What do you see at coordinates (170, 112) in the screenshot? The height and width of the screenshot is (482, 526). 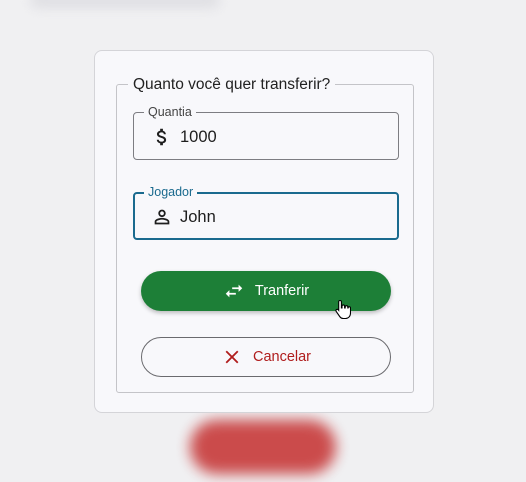 I see `amount-field-label: Quantia` at bounding box center [170, 112].